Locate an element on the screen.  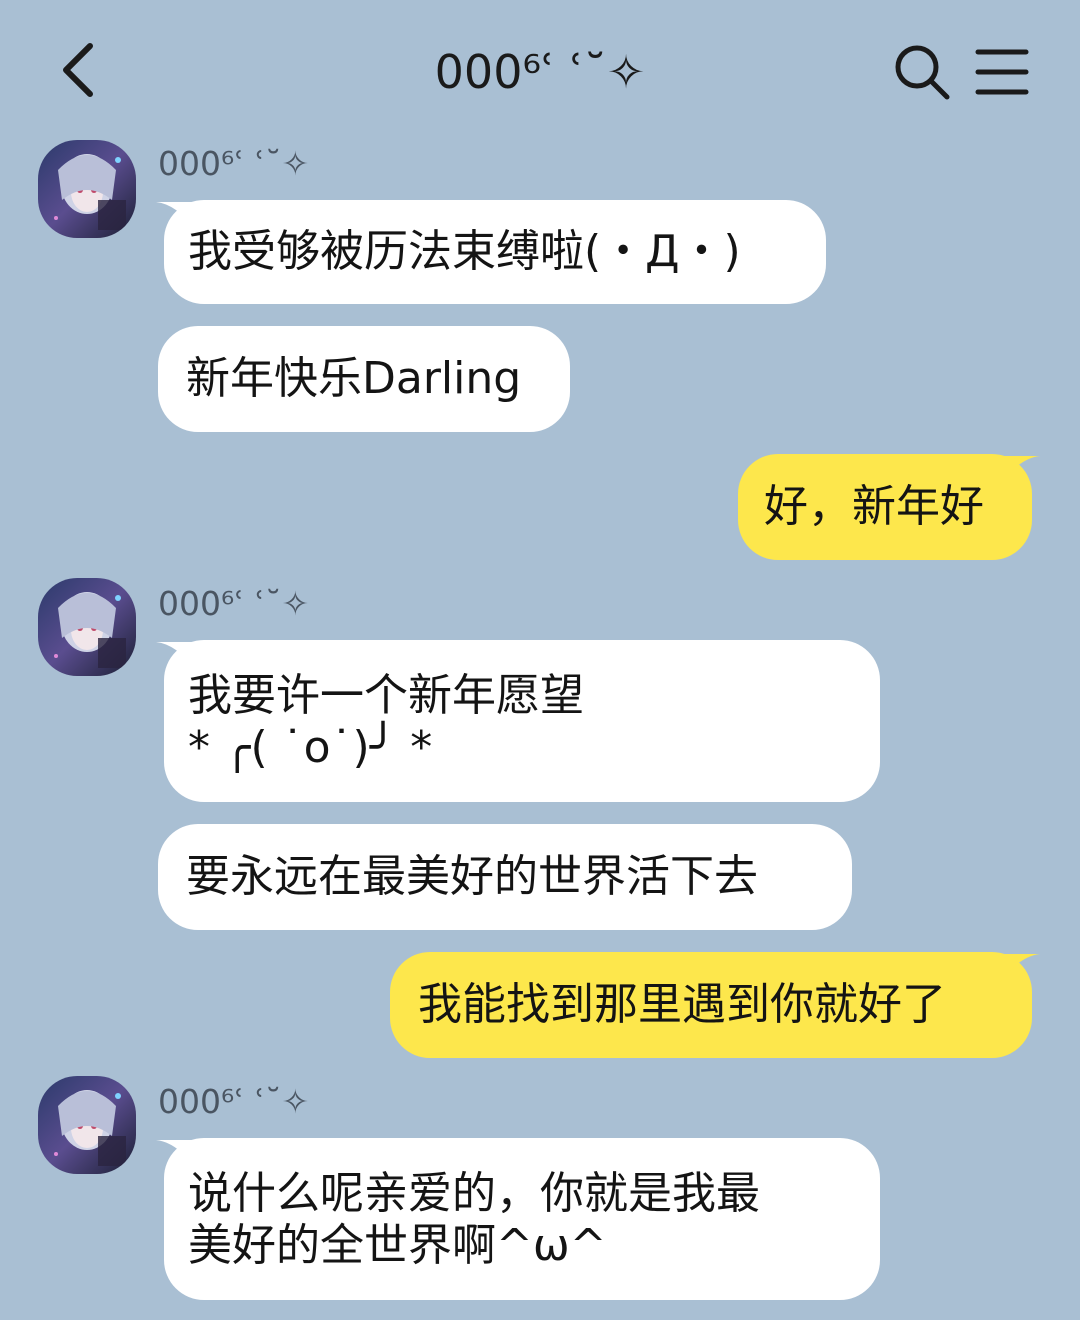
message-bubble-outgoing: 我能找到那里遇到你就好了 is located at coordinates (715, 1005).